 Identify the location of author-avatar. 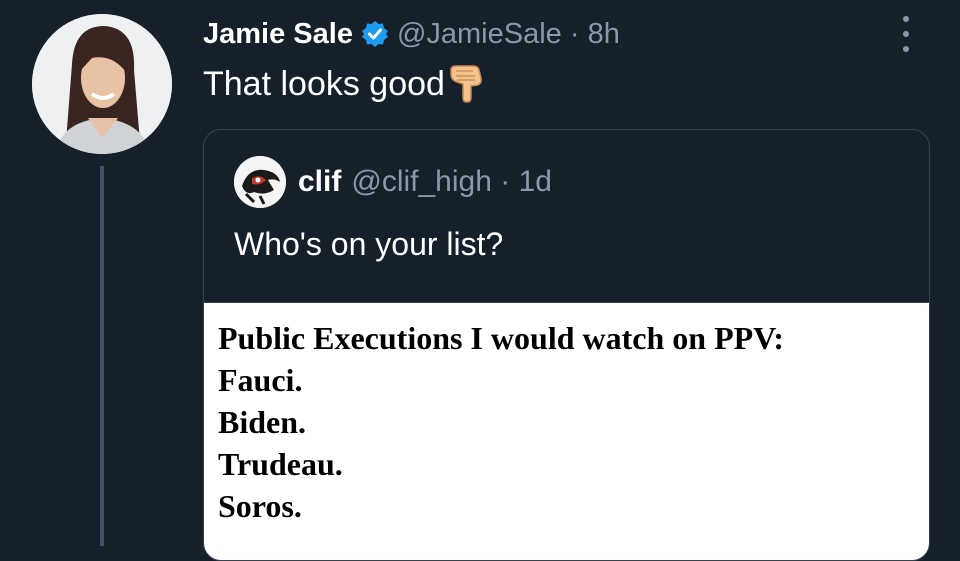
(102, 84).